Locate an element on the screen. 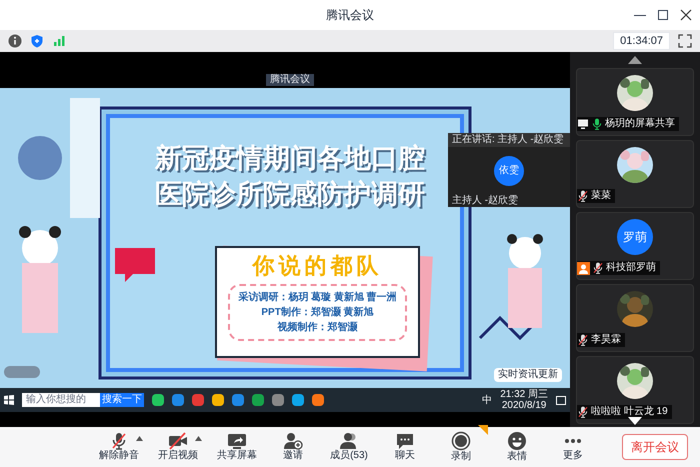 This screenshot has height=467, width=700. avatar: 依雯 is located at coordinates (509, 171).